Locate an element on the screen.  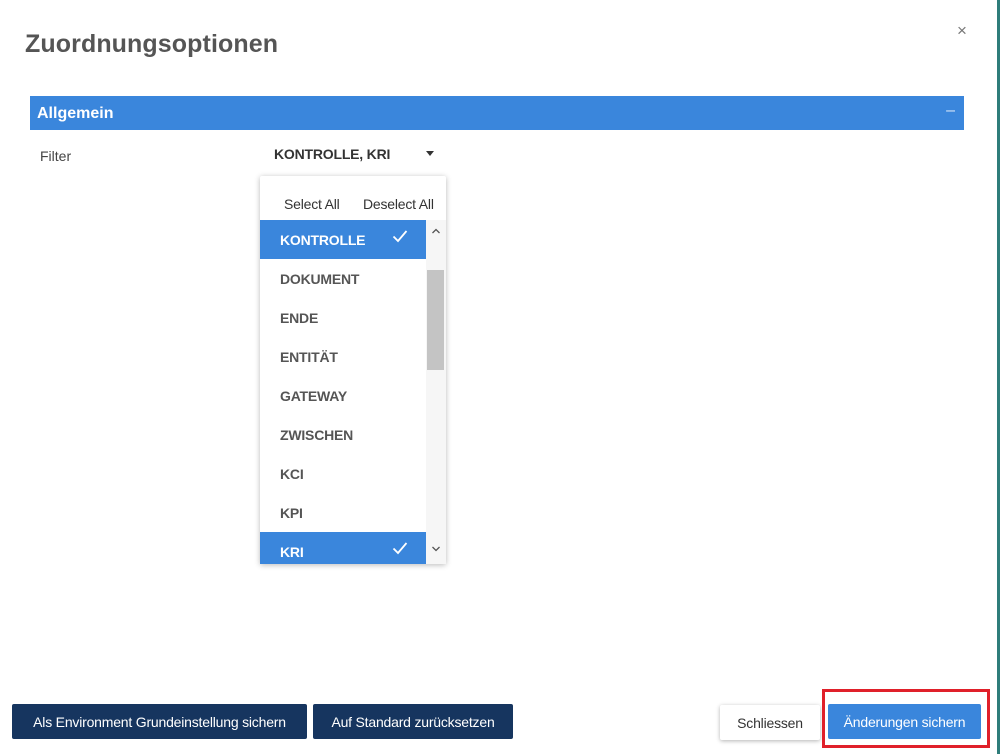
filter-select: KONTROLLE, KRI is located at coordinates (354, 154).